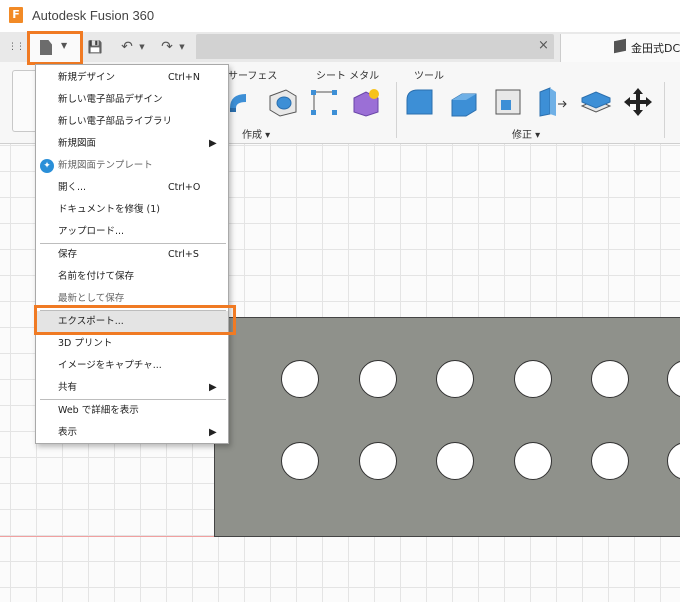 This screenshot has width=680, height=602. I want to click on menu-item-open: 開く... Ctrl+O, so click(132, 188).